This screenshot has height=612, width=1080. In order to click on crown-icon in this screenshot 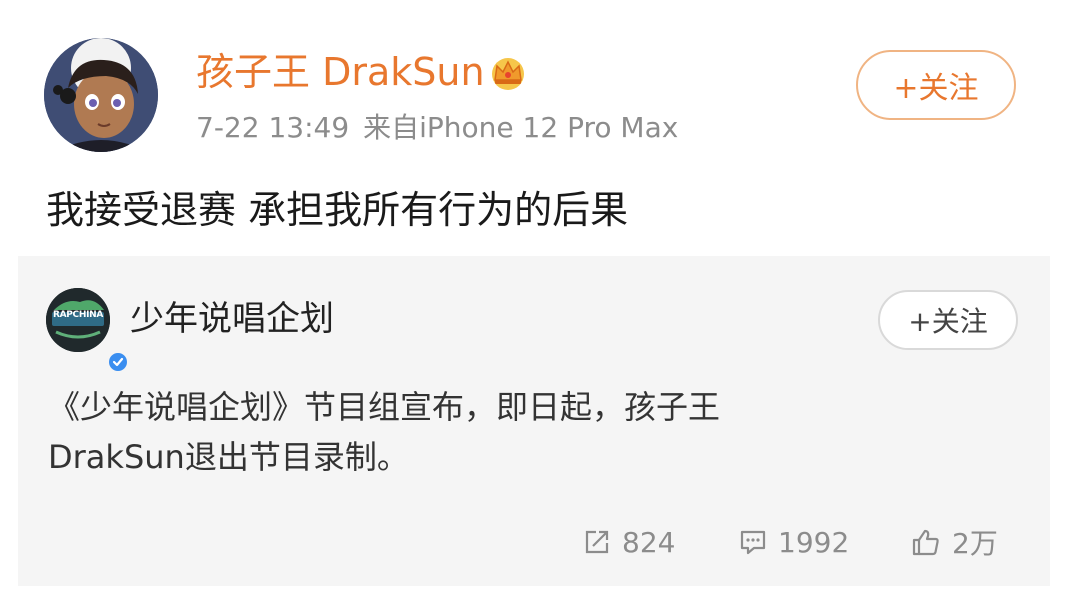, I will do `click(508, 74)`.